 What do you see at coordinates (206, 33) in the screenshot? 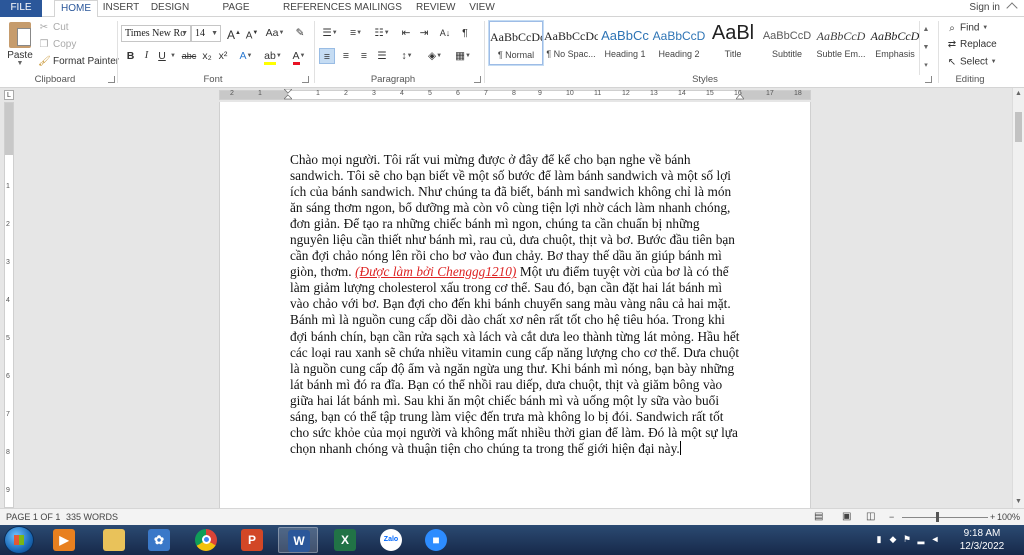
I see `font-size-combo: 14 ▼` at bounding box center [206, 33].